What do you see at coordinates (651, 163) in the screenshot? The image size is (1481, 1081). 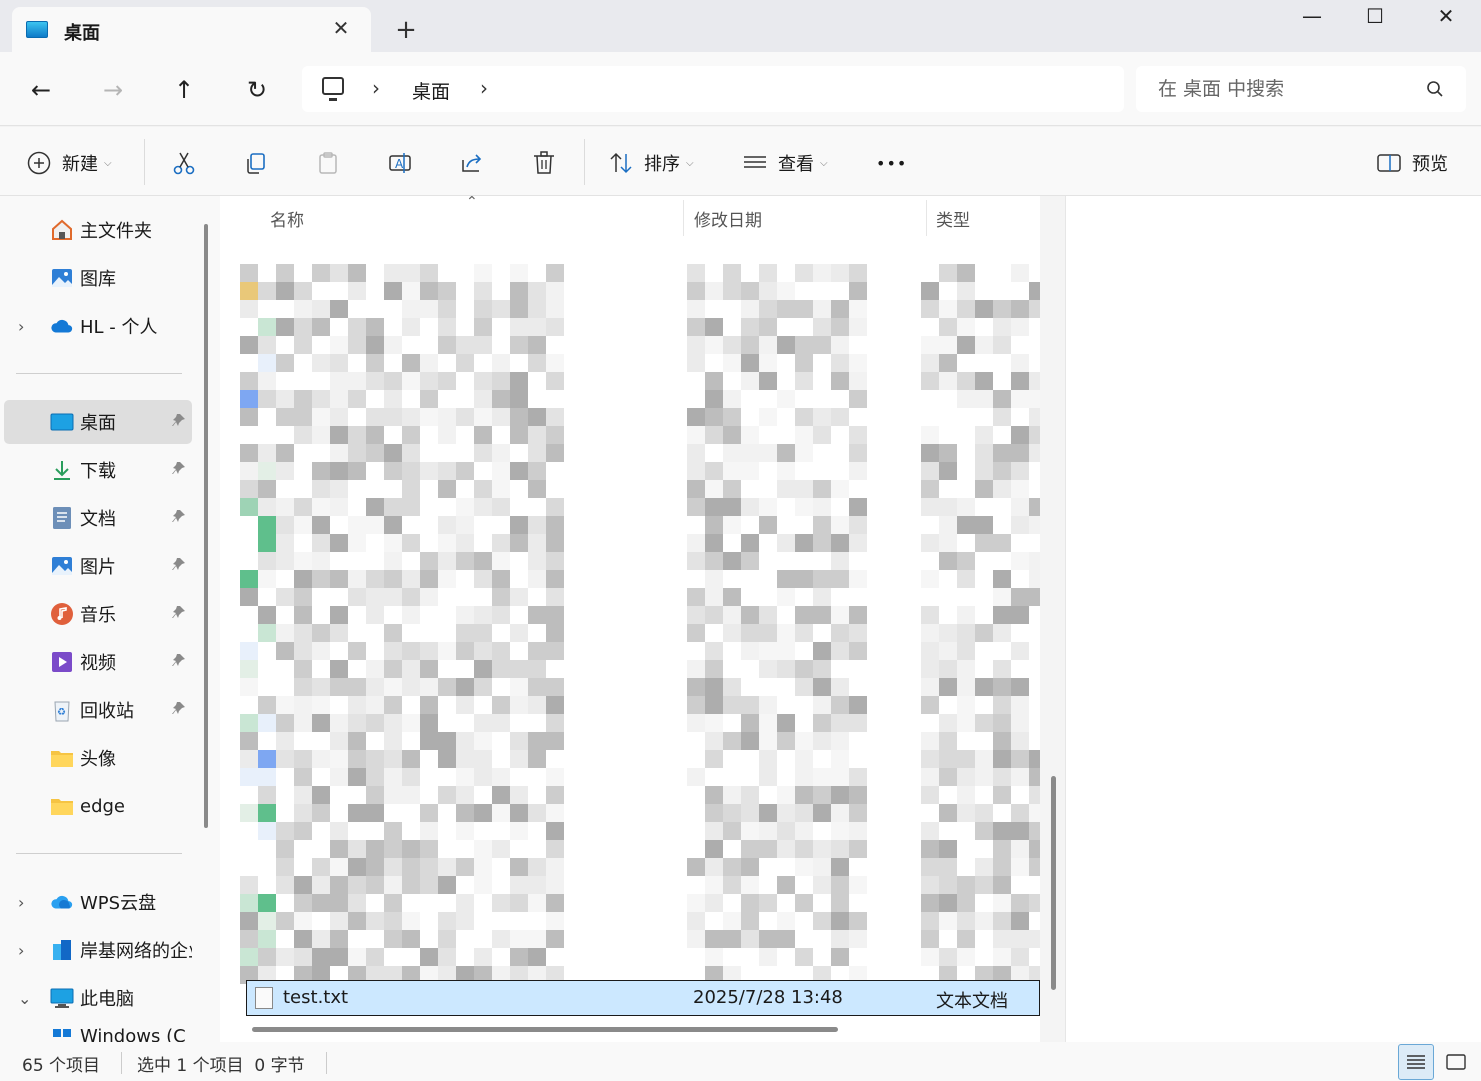 I see `sort-button: 排序 ⌵` at bounding box center [651, 163].